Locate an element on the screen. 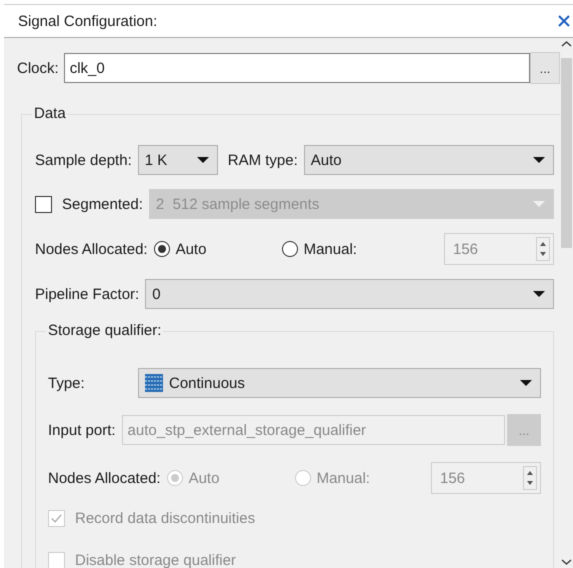 Image resolution: width=573 pixels, height=568 pixels. panel-title: Signal Configuration: is located at coordinates (88, 21).